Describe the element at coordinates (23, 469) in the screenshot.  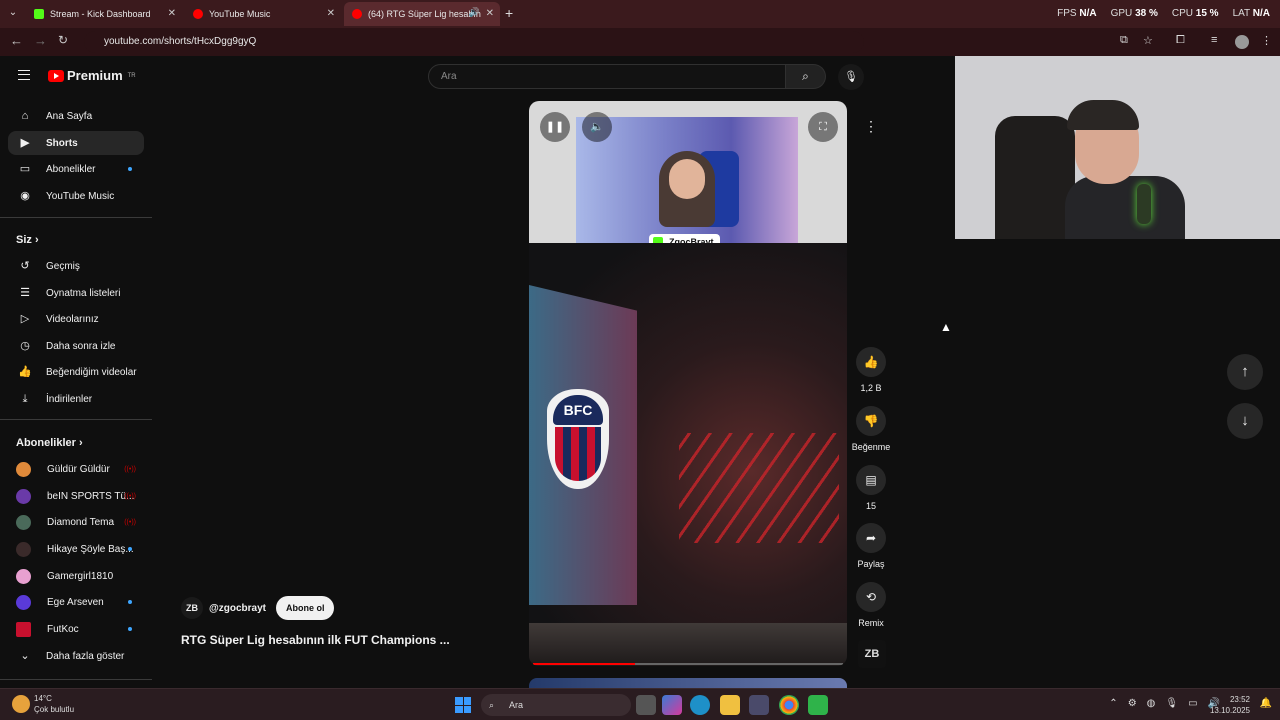
I see `channel-avatar` at that location.